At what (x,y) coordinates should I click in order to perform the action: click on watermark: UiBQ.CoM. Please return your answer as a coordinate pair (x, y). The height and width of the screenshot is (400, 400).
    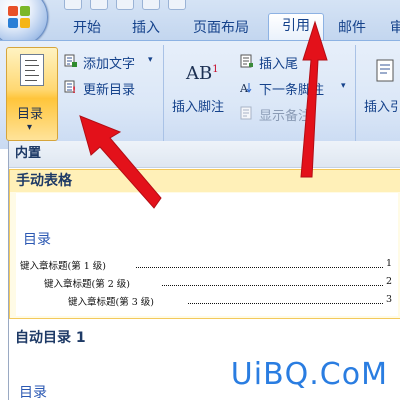
    Looking at the image, I should click on (309, 374).